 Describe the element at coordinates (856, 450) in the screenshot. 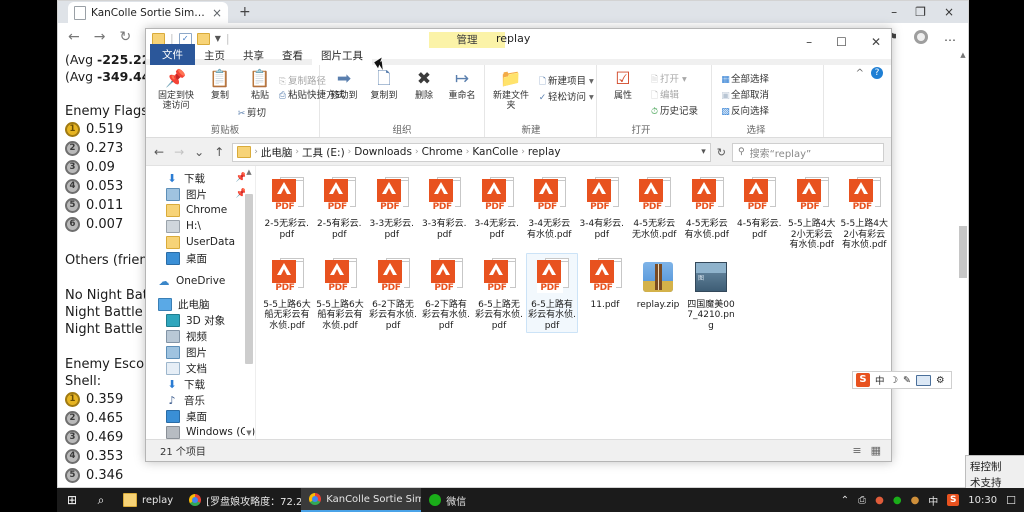

I see `details-view-button: ≡` at that location.